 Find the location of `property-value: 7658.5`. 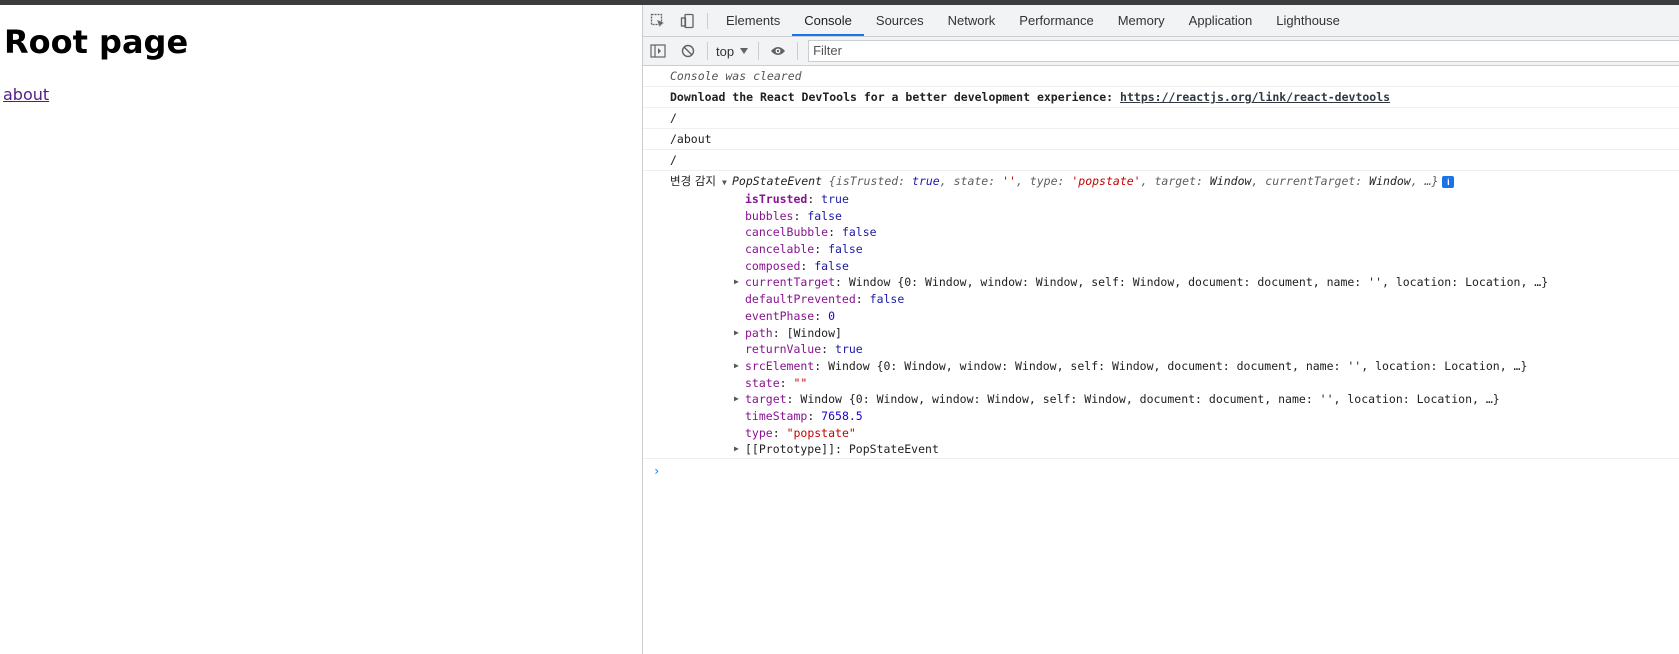

property-value: 7658.5 is located at coordinates (842, 415).